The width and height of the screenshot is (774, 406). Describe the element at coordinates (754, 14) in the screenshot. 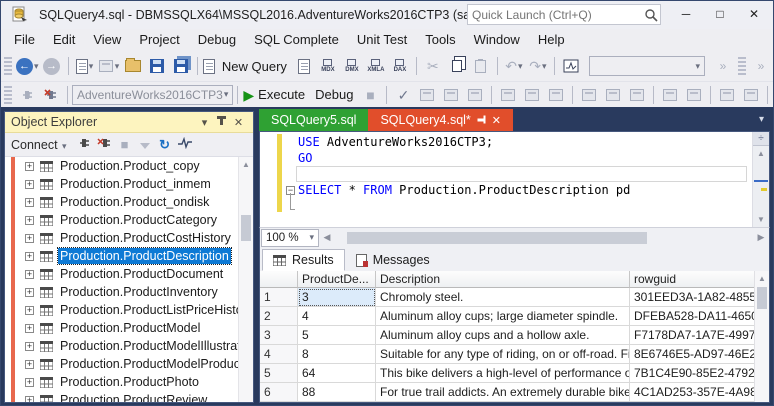

I see `close-button: ✕` at that location.